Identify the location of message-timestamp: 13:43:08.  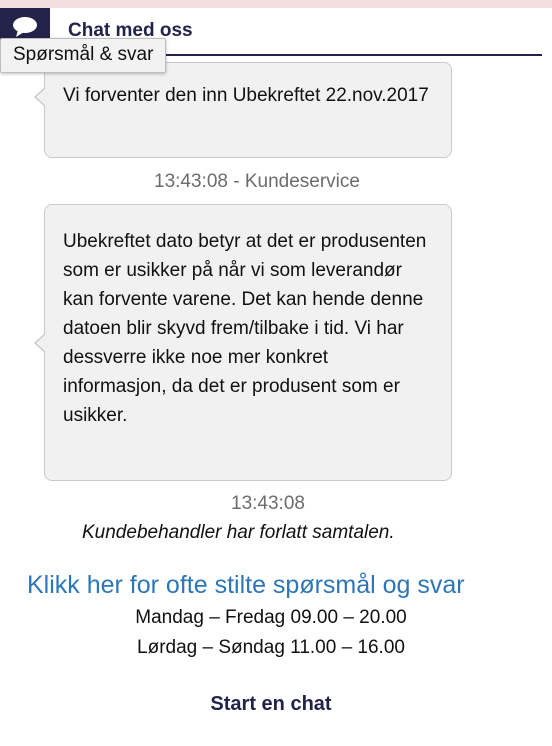
(268, 503).